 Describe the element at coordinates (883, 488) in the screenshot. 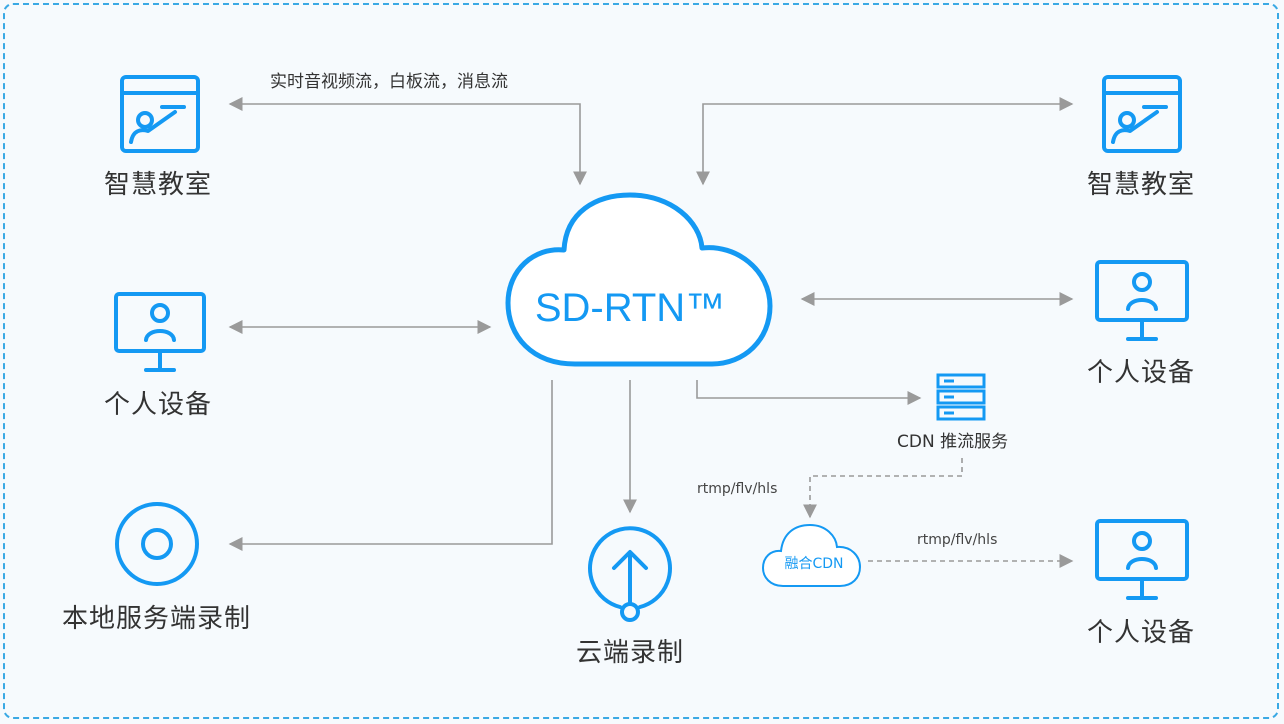

I see `edge-push-to-fusion` at that location.